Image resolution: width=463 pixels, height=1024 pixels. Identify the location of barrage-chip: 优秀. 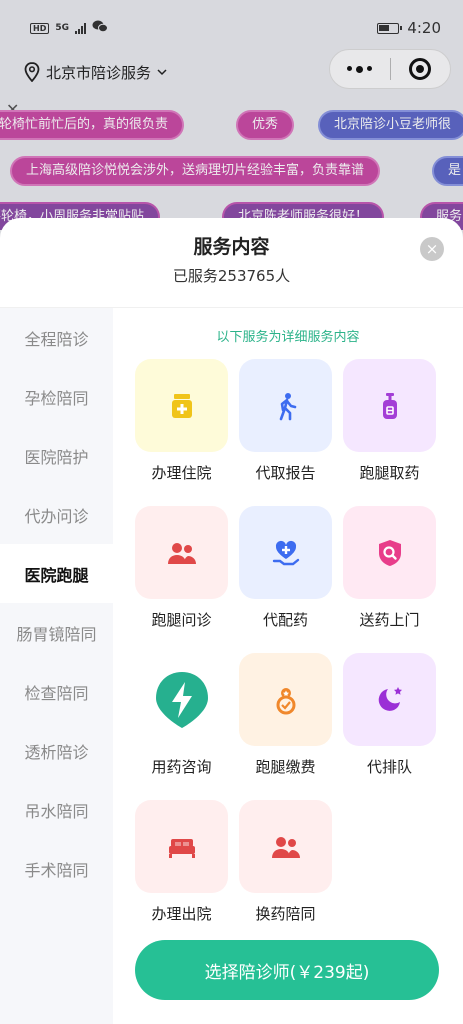
(265, 125).